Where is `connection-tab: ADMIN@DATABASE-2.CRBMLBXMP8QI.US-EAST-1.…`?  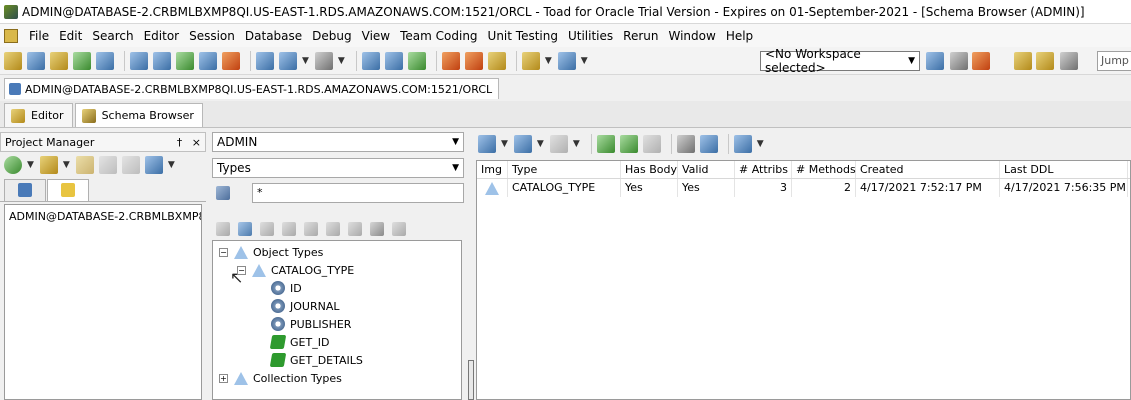 connection-tab: ADMIN@DATABASE-2.CRBMLBXMP8QI.US-EAST-1.… is located at coordinates (252, 88).